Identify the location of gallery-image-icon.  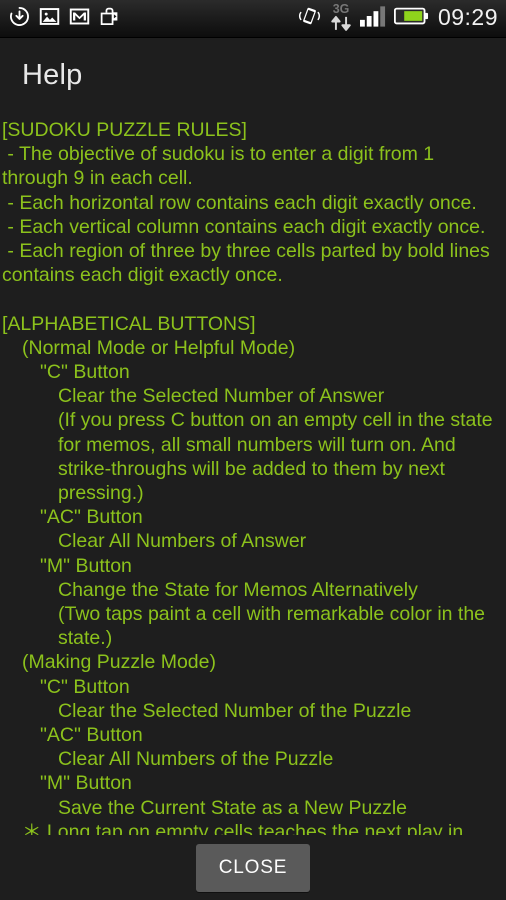
(49, 19).